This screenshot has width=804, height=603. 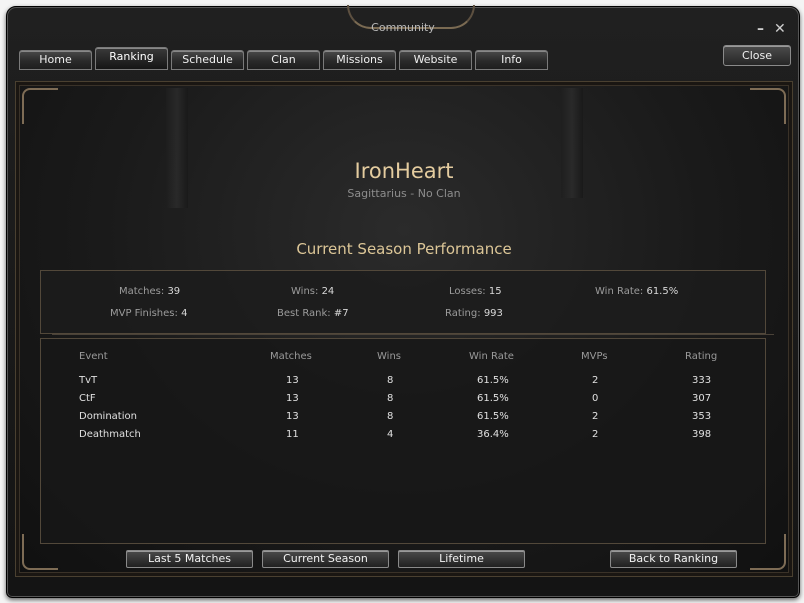 I want to click on row-rating: 307, so click(x=702, y=398).